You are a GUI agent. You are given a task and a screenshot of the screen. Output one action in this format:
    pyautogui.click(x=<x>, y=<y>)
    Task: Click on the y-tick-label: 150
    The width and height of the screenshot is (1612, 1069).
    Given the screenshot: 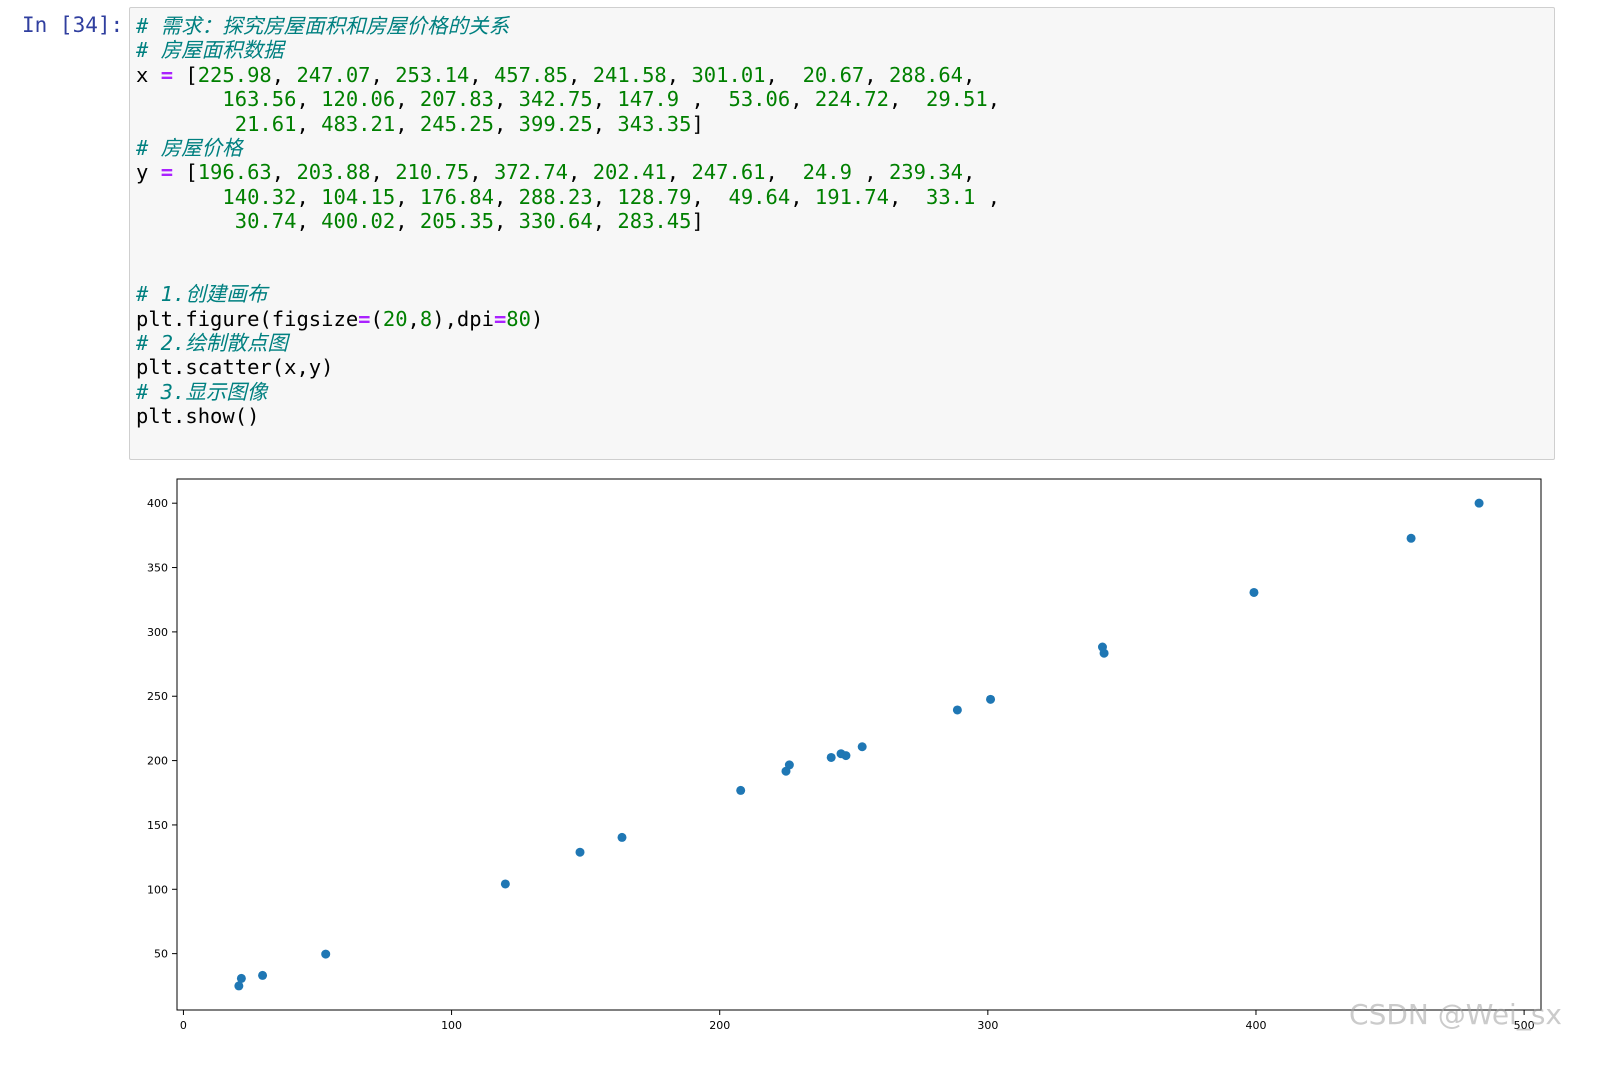 What is the action you would take?
    pyautogui.click(x=157, y=825)
    